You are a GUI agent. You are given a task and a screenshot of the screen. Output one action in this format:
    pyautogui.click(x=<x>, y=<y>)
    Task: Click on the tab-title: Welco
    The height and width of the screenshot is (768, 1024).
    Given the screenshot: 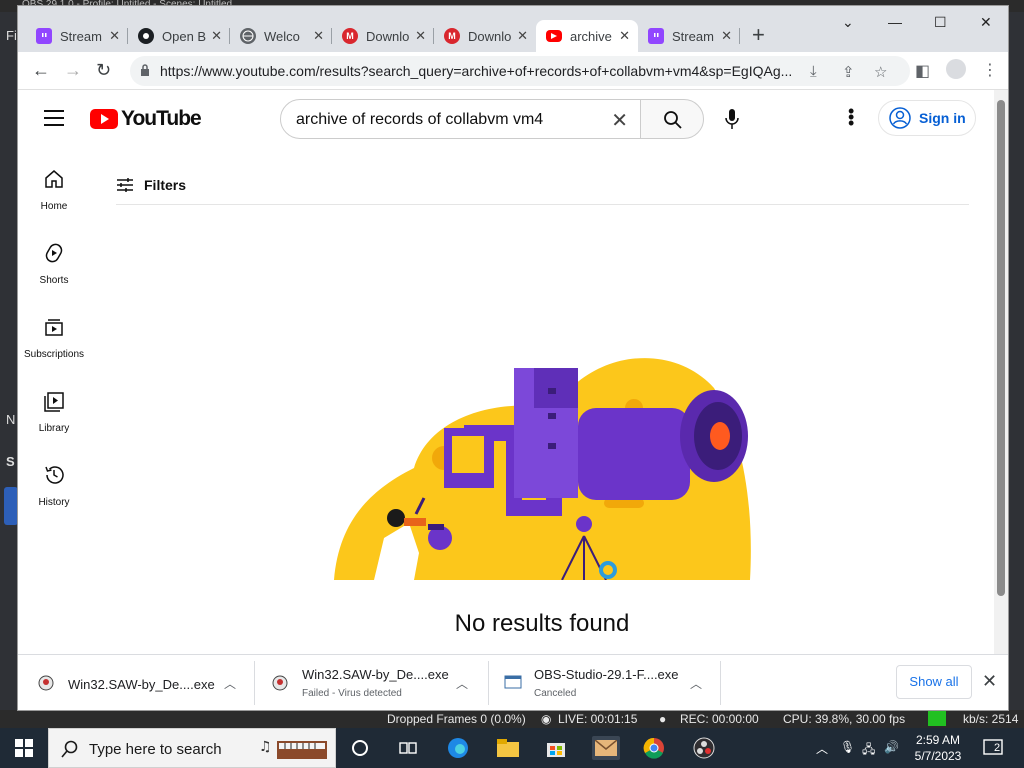 What is the action you would take?
    pyautogui.click(x=282, y=36)
    